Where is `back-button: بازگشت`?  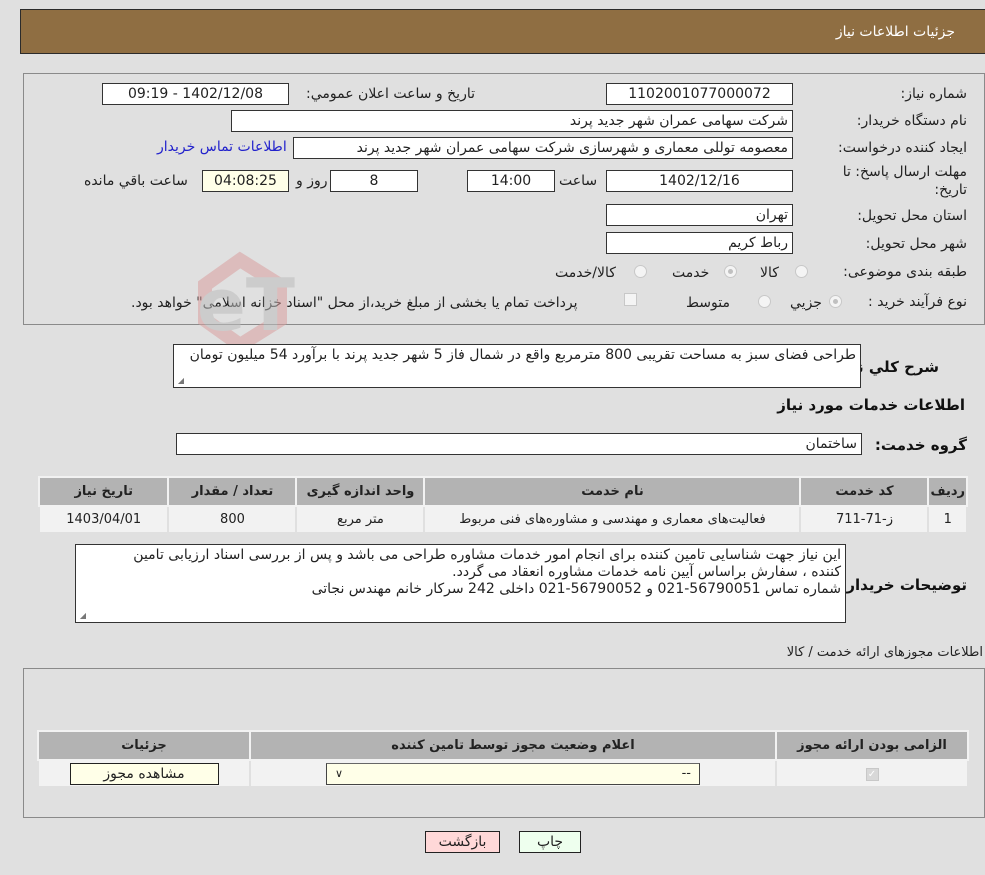
back-button: بازگشت is located at coordinates (462, 842).